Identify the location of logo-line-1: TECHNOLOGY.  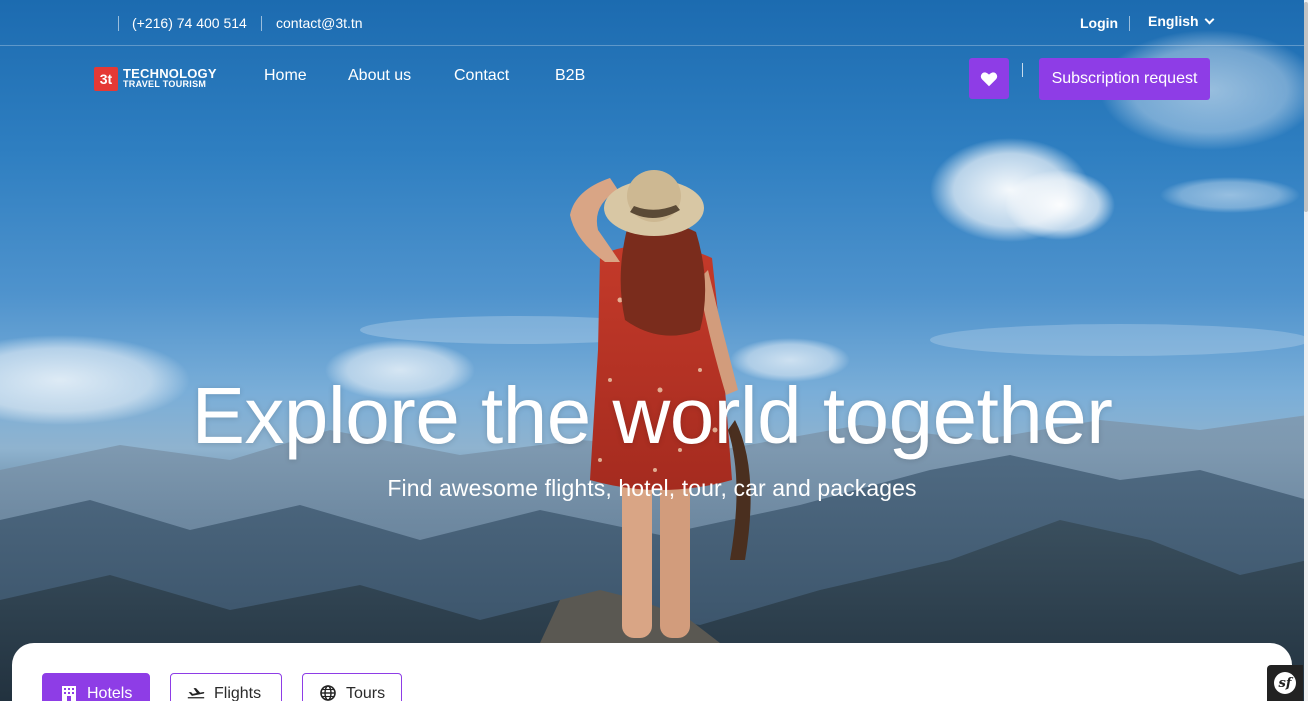
(170, 73).